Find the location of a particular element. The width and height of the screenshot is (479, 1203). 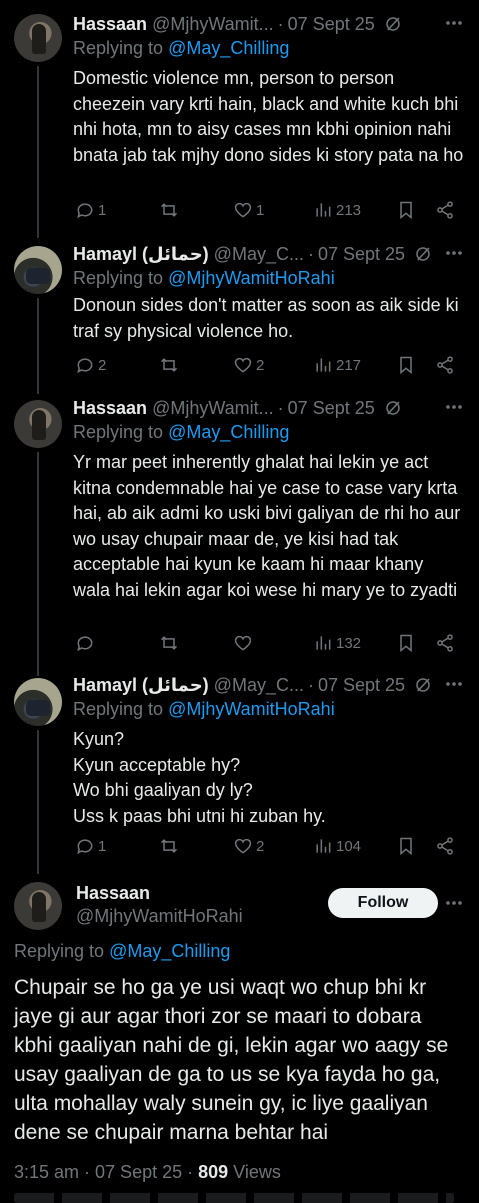

author-handle: @MjhyWamitHoRahi is located at coordinates (159, 916).